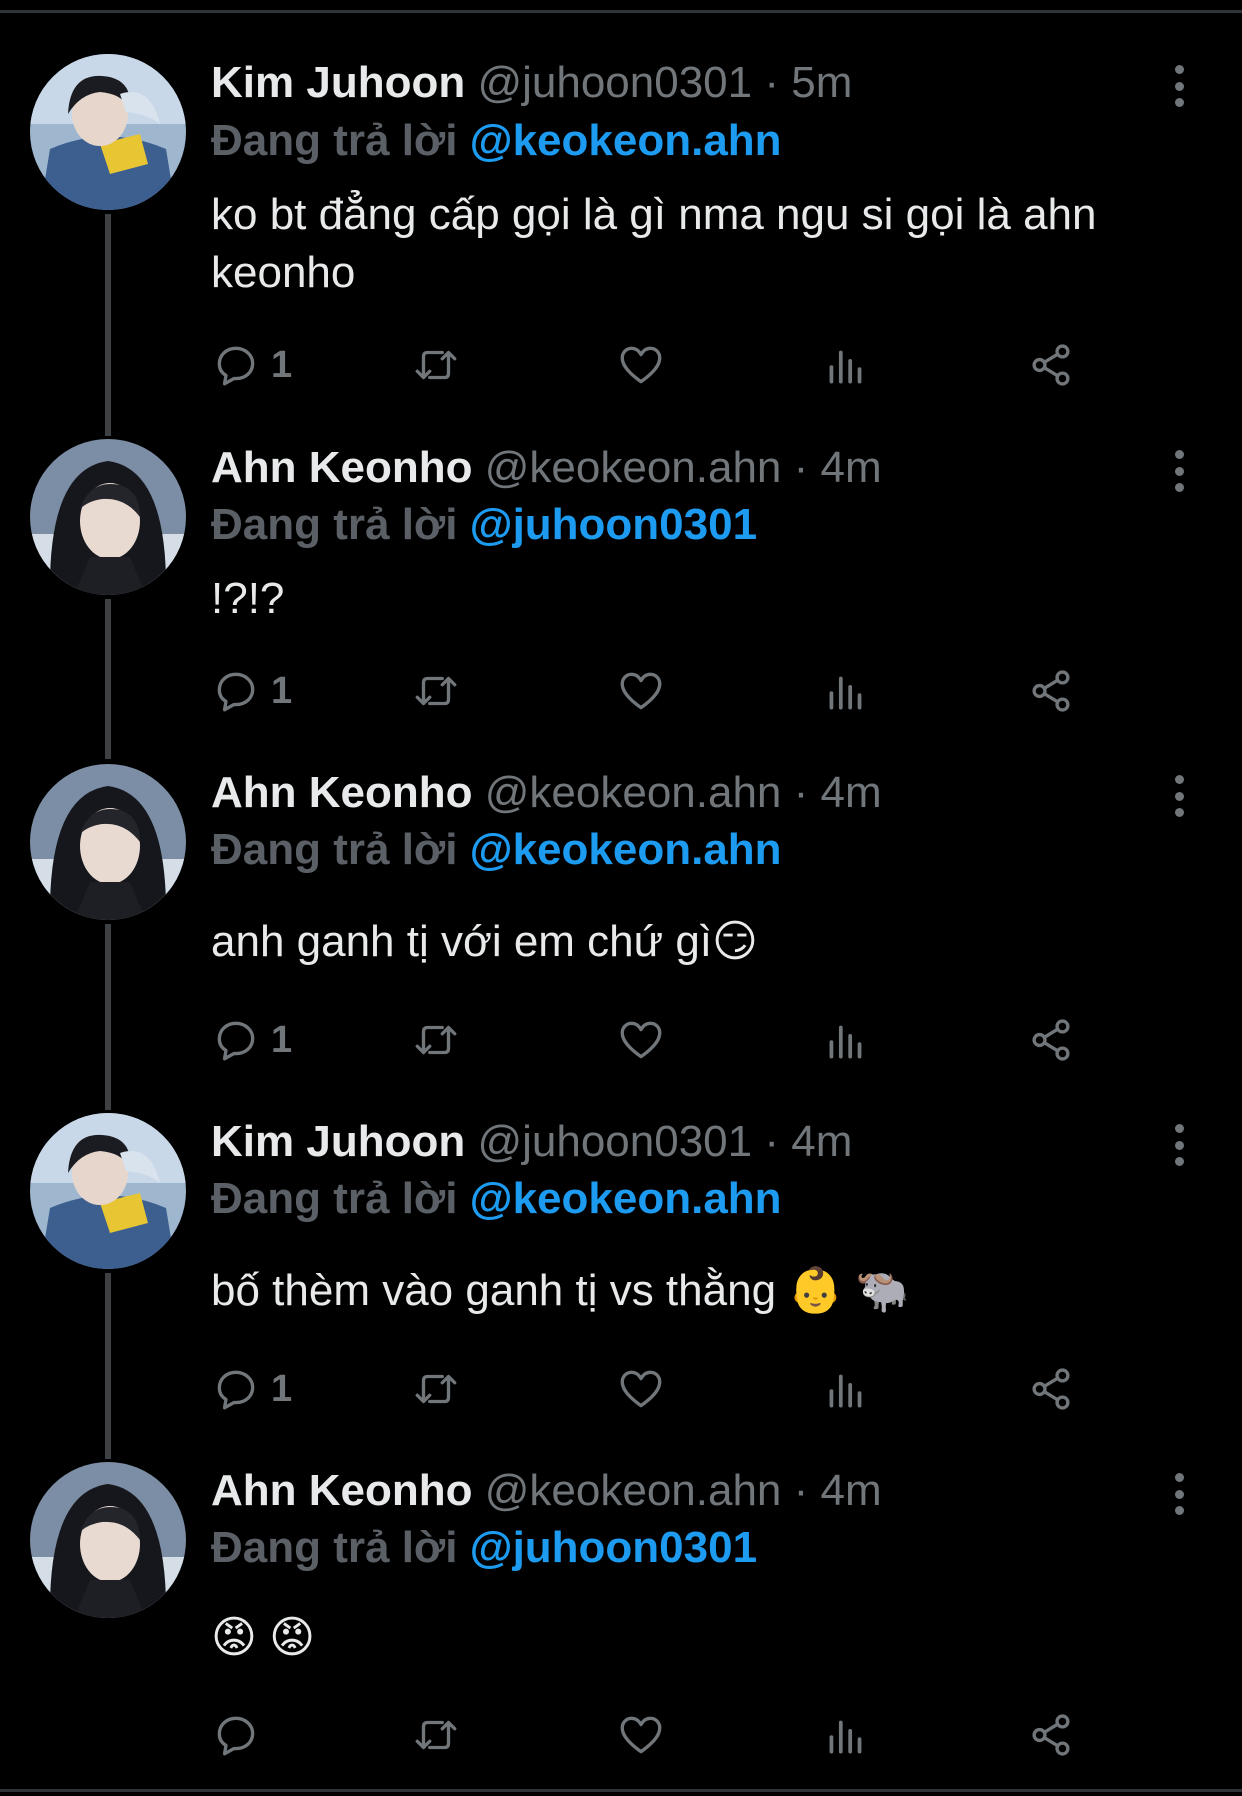  Describe the element at coordinates (561, 1290) in the screenshot. I see `tweet-text: bố thèm vào ganh tị vs thằng 👶 🐃` at that location.